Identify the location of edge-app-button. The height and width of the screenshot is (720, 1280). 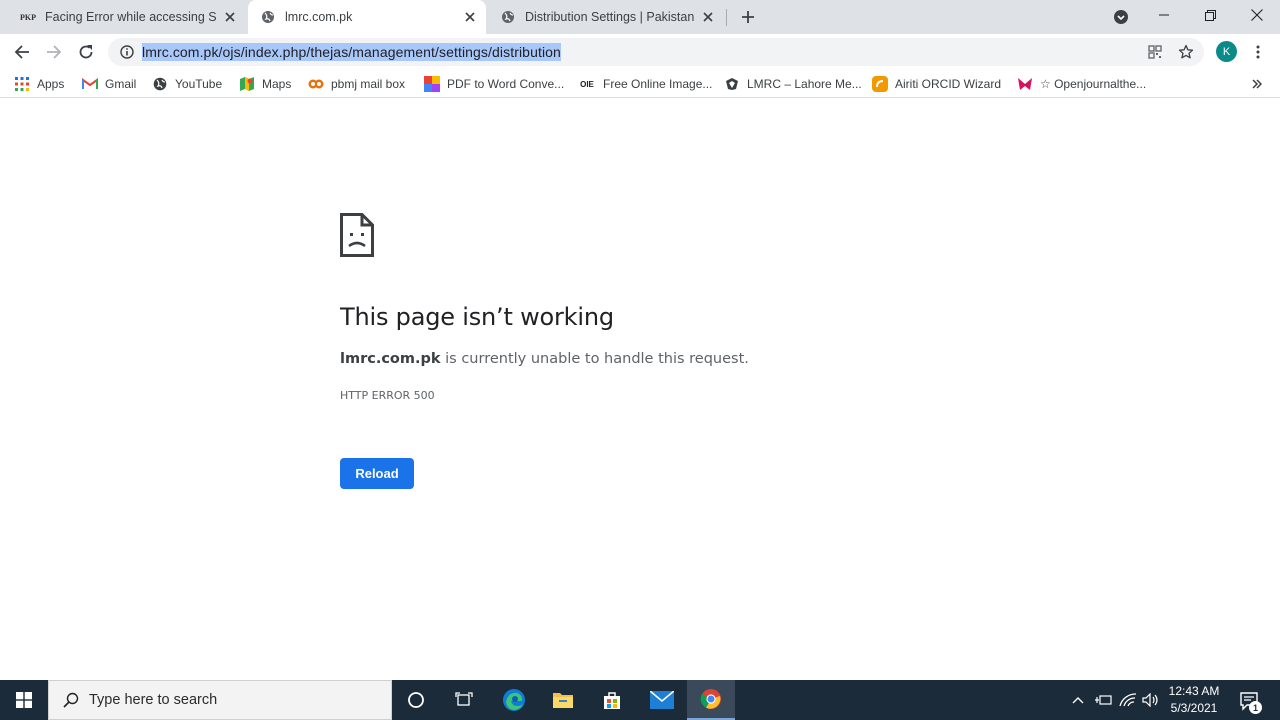
(514, 700).